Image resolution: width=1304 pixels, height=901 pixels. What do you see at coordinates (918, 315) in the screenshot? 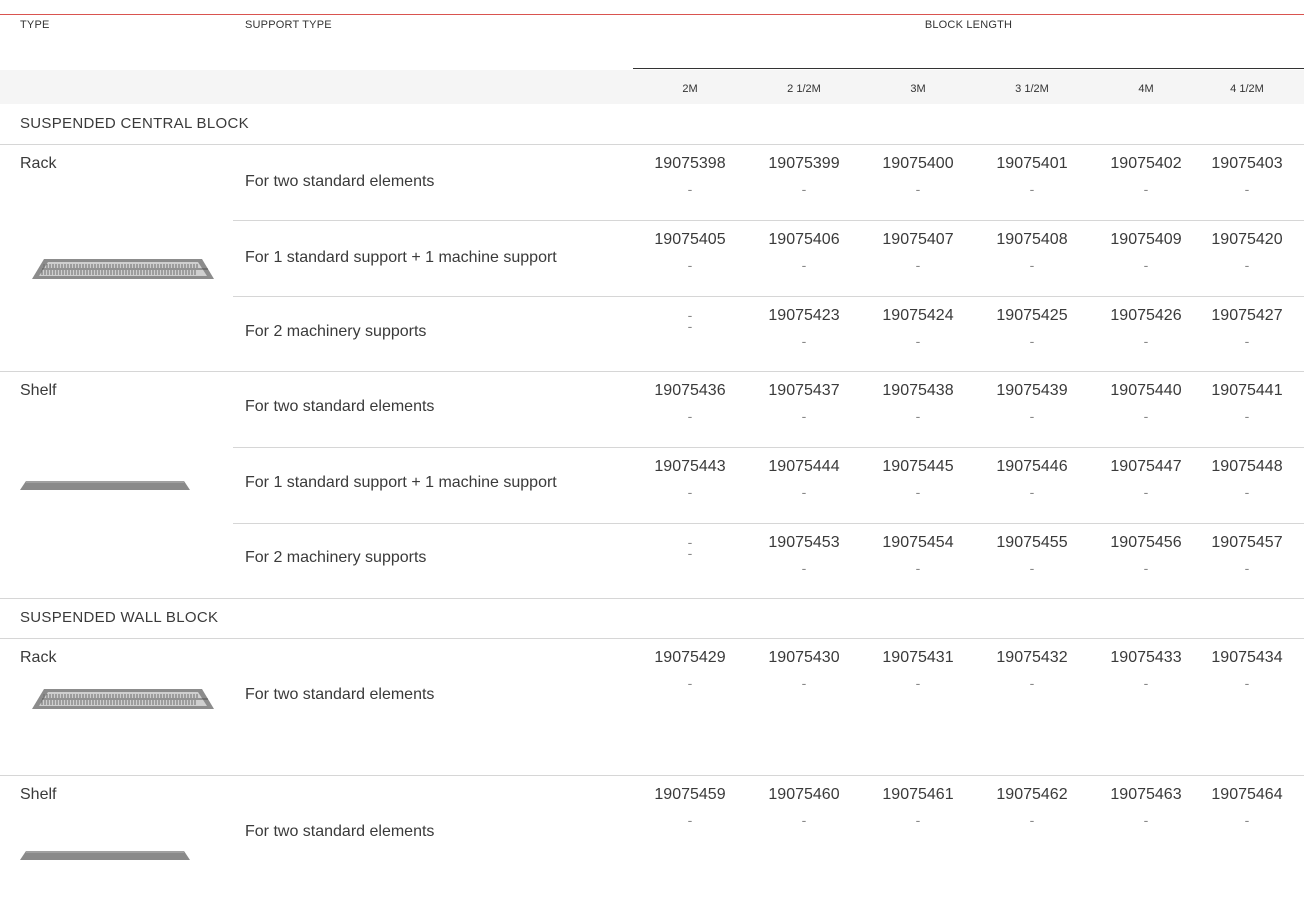
I see `article-number: 19075424` at bounding box center [918, 315].